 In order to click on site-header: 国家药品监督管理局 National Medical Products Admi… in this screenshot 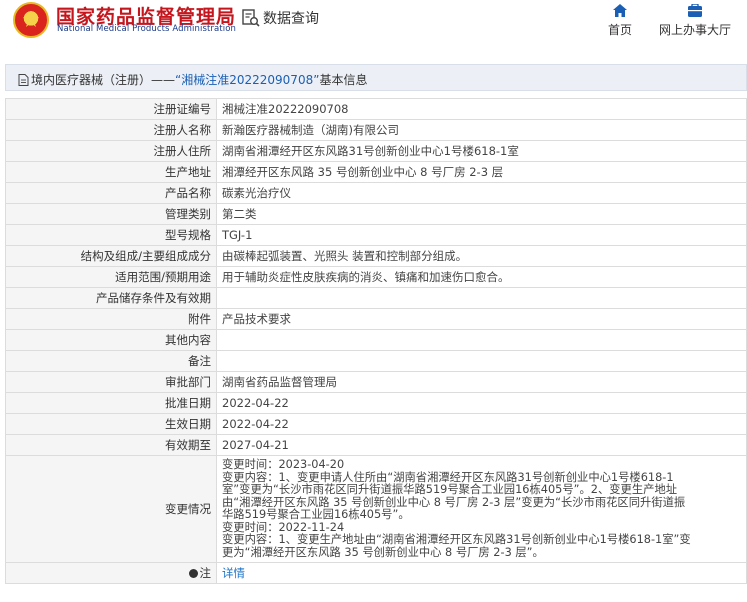, I will do `click(373, 29)`.